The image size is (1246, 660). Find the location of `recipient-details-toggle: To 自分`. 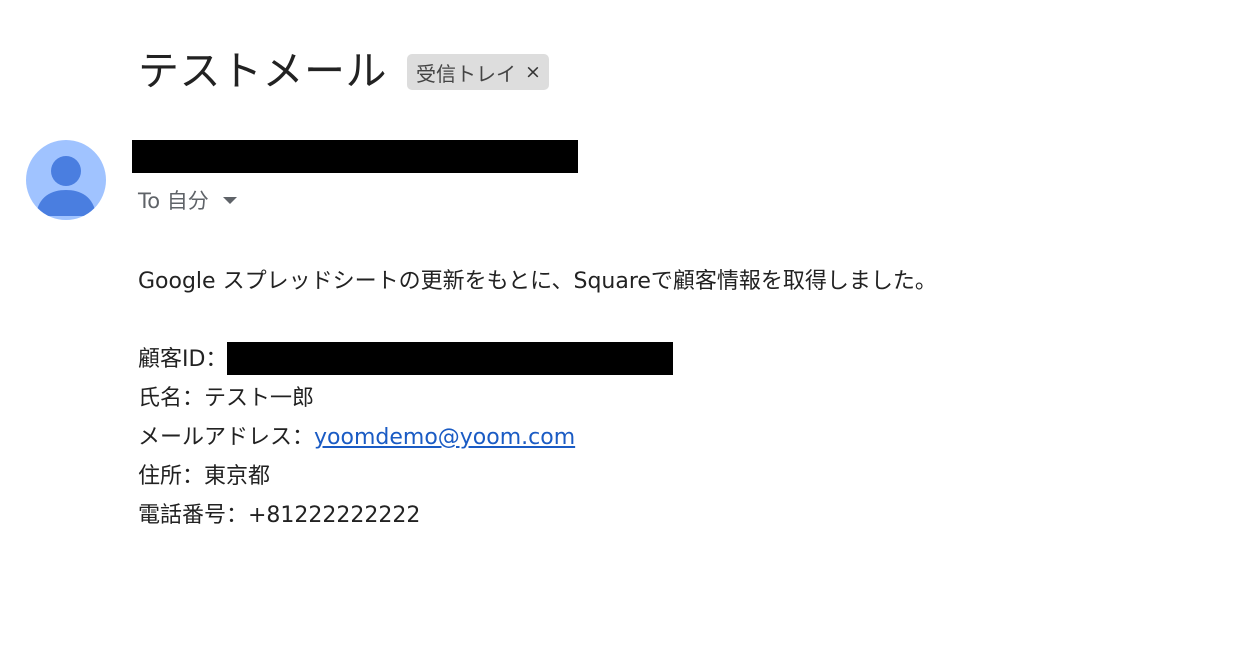

recipient-details-toggle: To 自分 is located at coordinates (187, 200).